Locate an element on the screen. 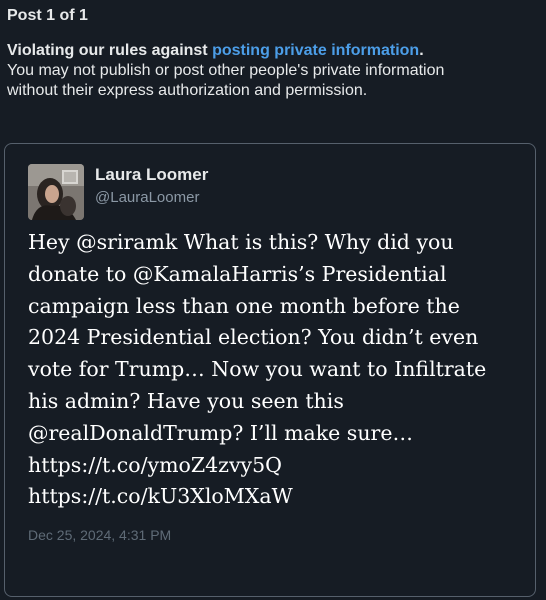  violation-suffix: . is located at coordinates (421, 50).